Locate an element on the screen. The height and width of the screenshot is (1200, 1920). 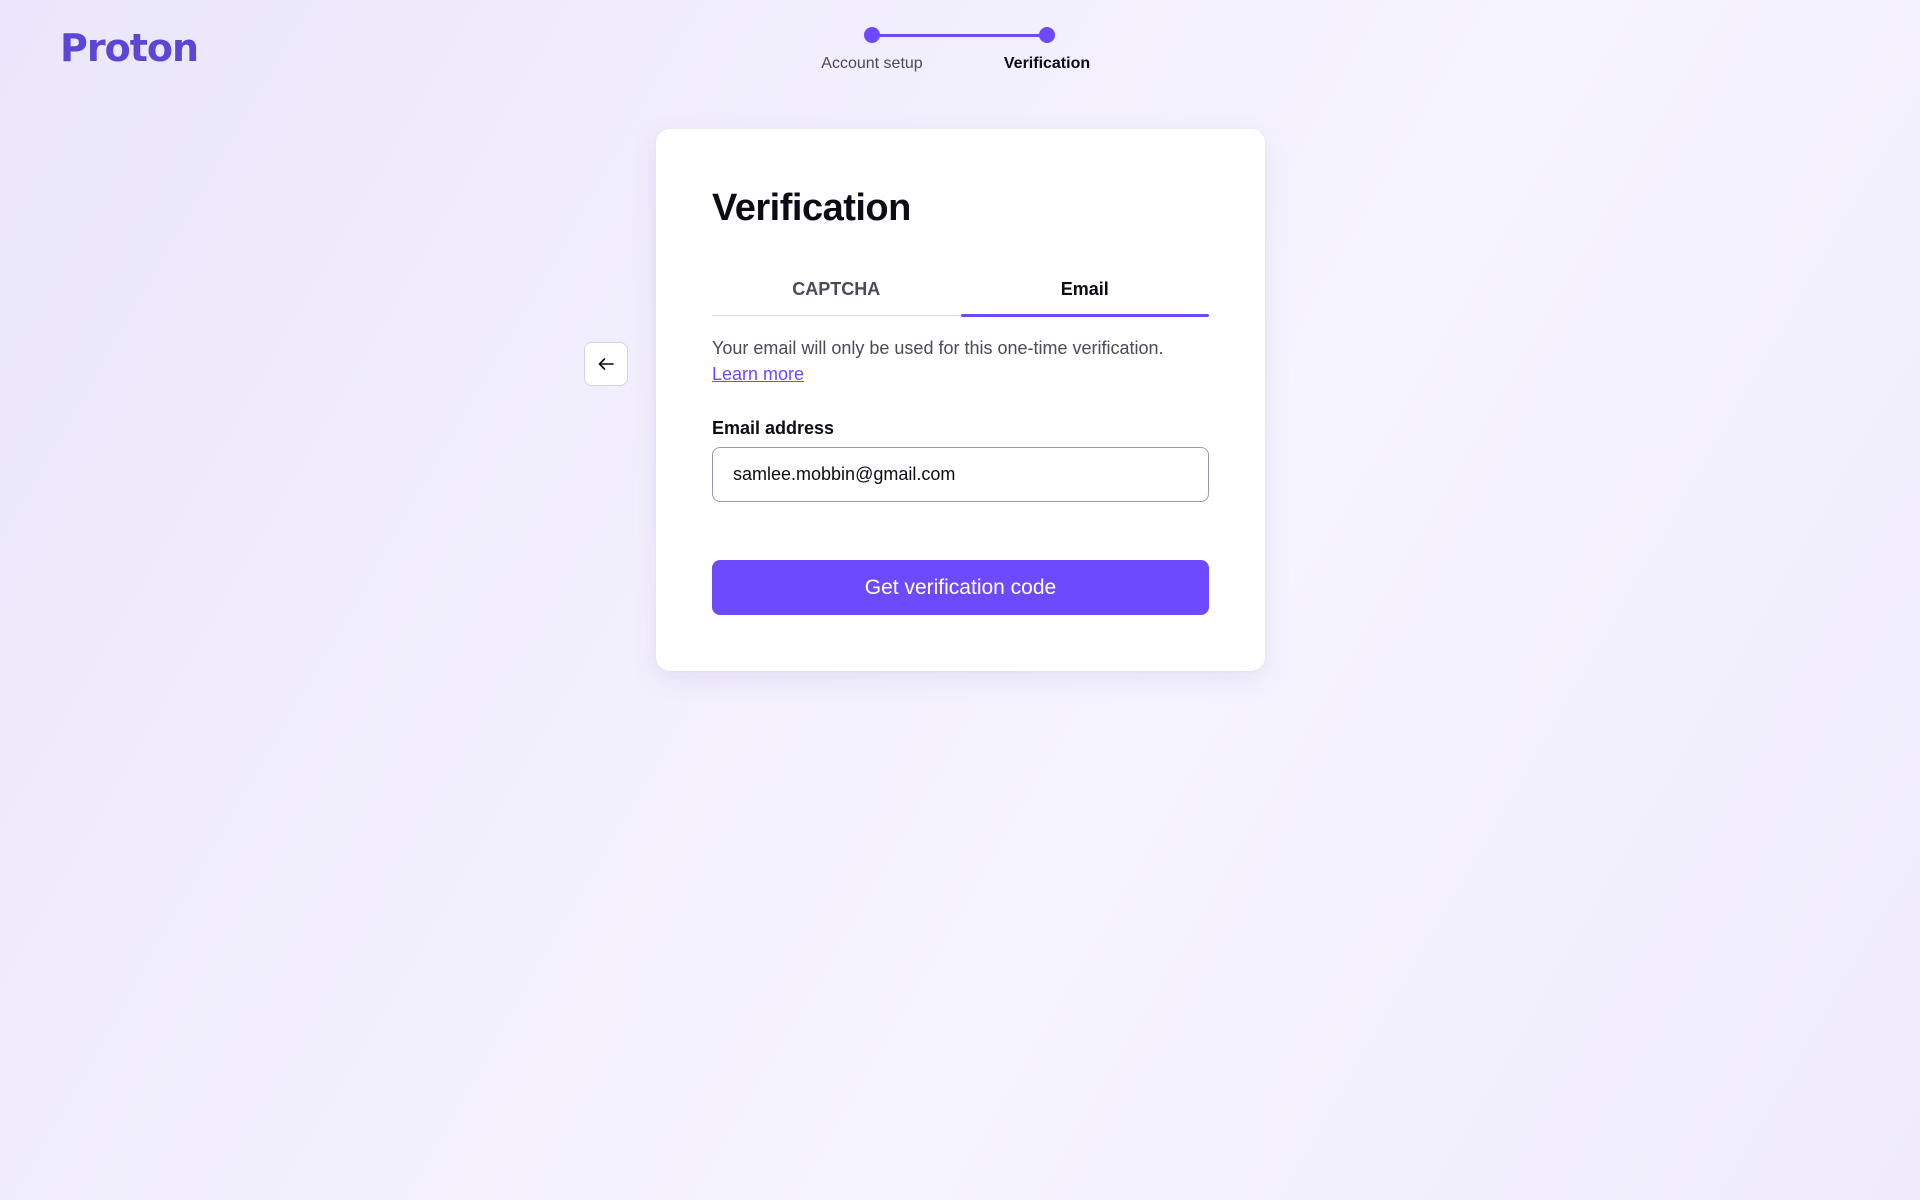
get-verification-code-button: Get verification code is located at coordinates (960, 587).